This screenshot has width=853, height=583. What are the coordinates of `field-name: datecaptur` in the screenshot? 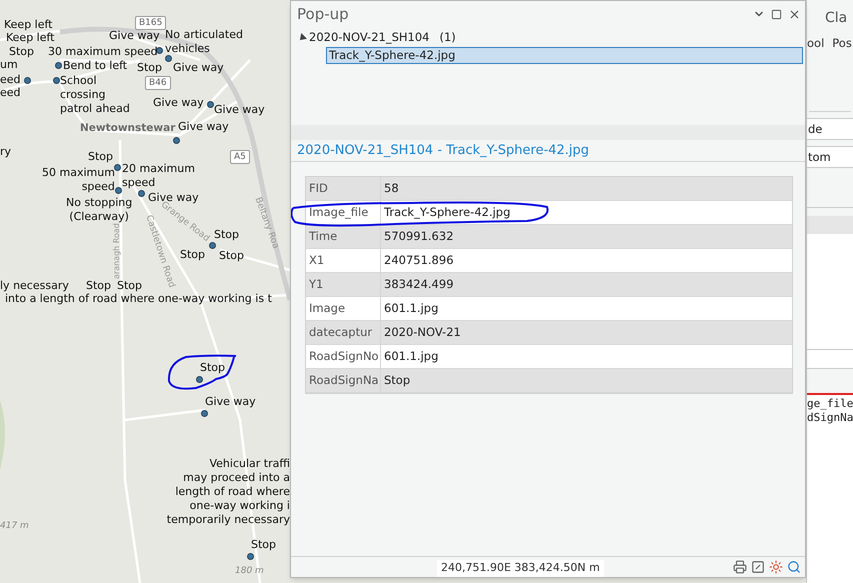 It's located at (340, 332).